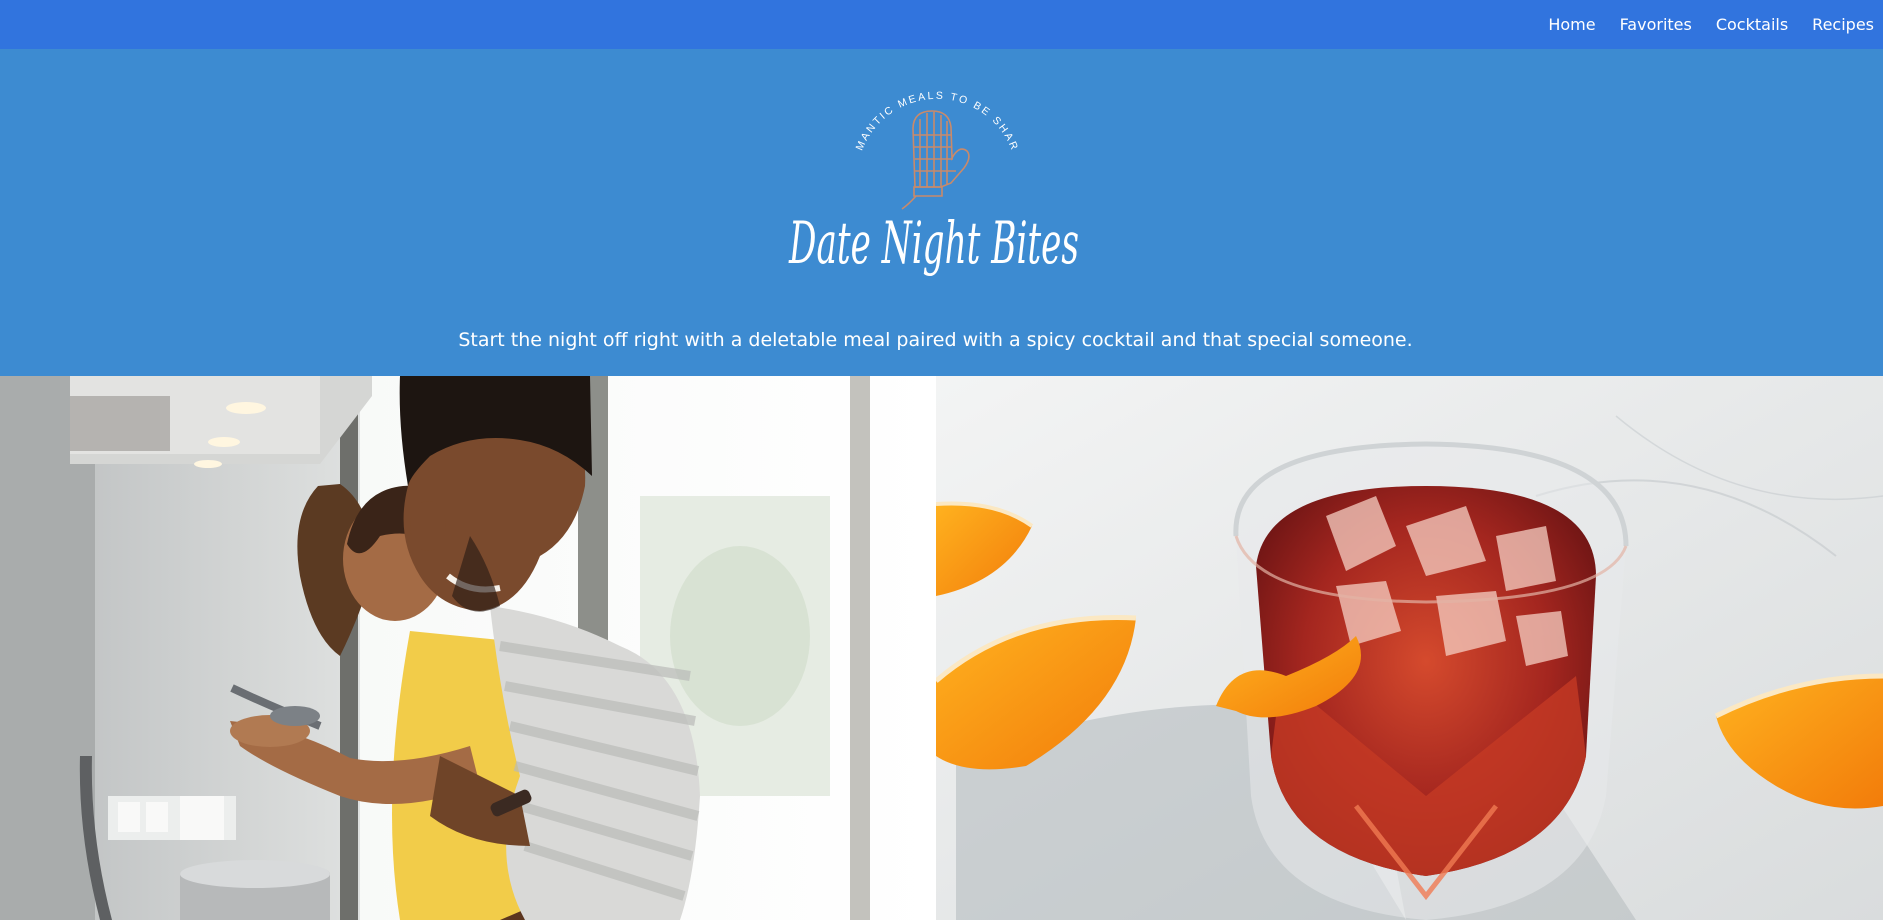 The image size is (1883, 920). I want to click on oven-mitt-icon, so click(935, 160).